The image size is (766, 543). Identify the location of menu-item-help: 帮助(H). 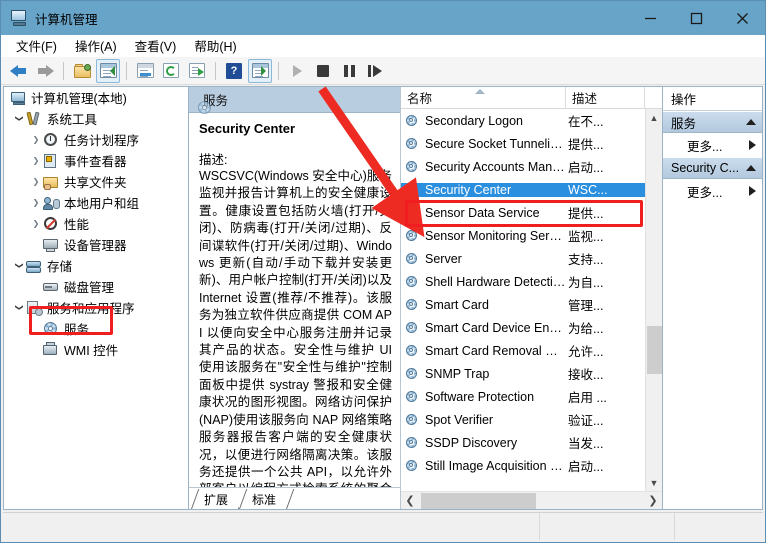
(215, 45).